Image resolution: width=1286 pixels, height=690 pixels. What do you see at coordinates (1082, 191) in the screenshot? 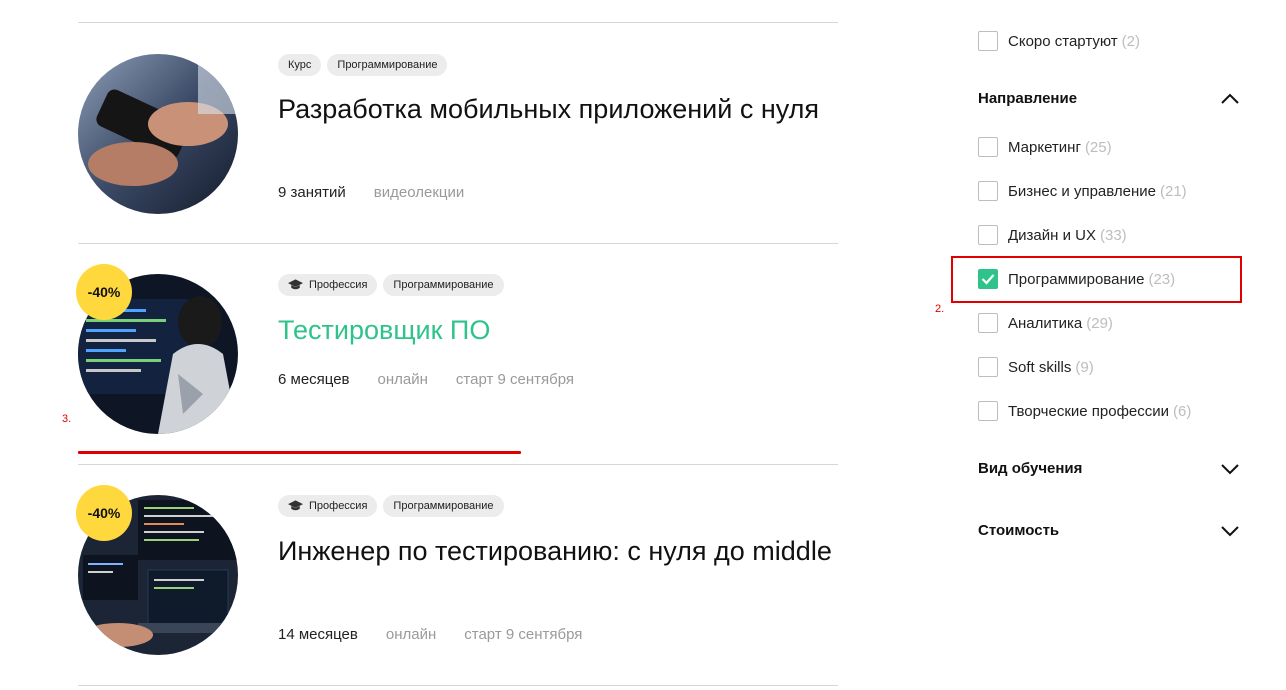
I see `filter-business: Бизнес и управление (21)` at bounding box center [1082, 191].